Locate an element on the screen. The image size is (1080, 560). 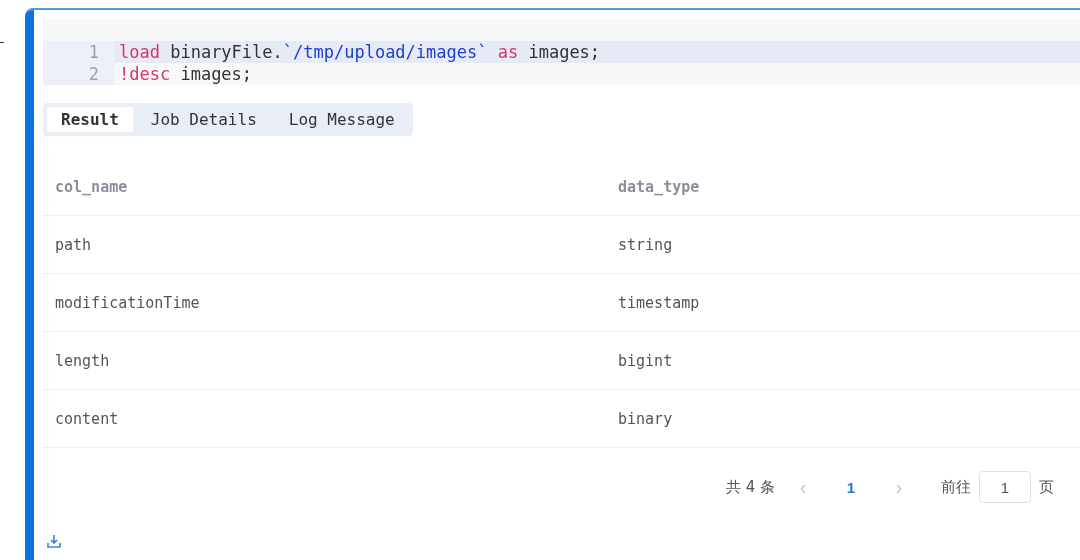
table-cell-text: modificationTime is located at coordinates (127, 302).